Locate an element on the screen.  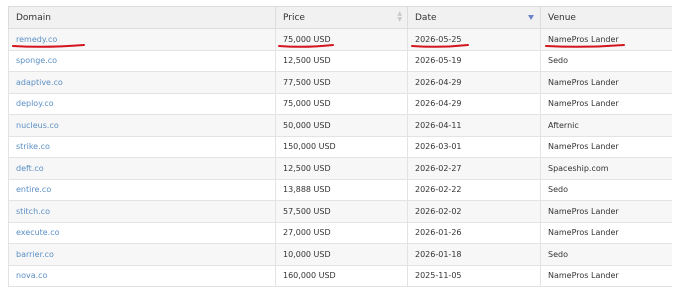
domain-link: stitch.co is located at coordinates (33, 211).